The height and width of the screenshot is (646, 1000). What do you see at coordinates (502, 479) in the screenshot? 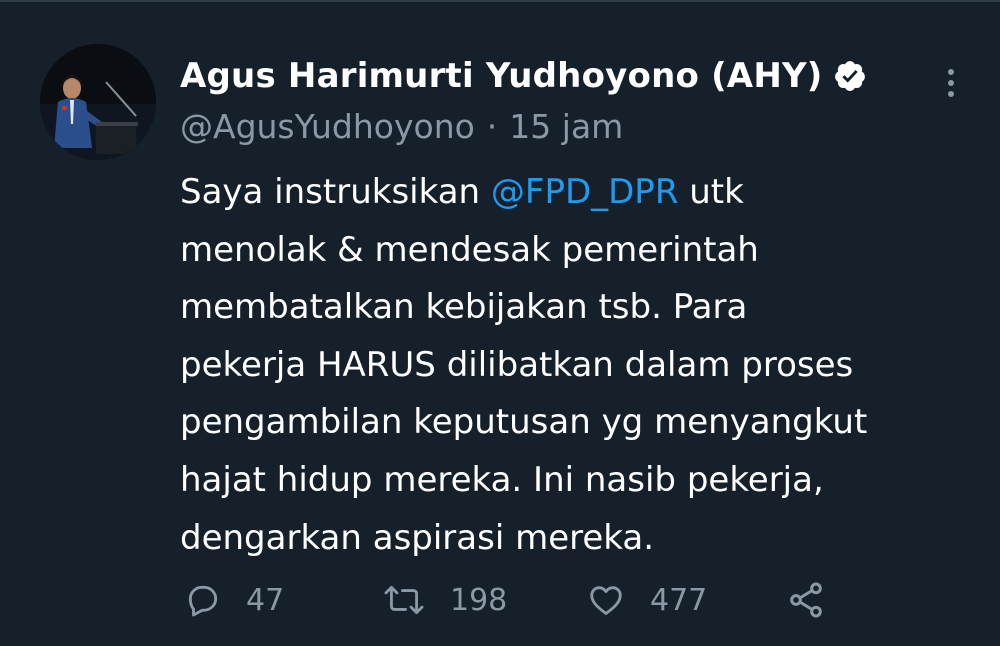
I see `tweet-text-line: hajat hidup mereka. Ini nasib pekerja,` at bounding box center [502, 479].